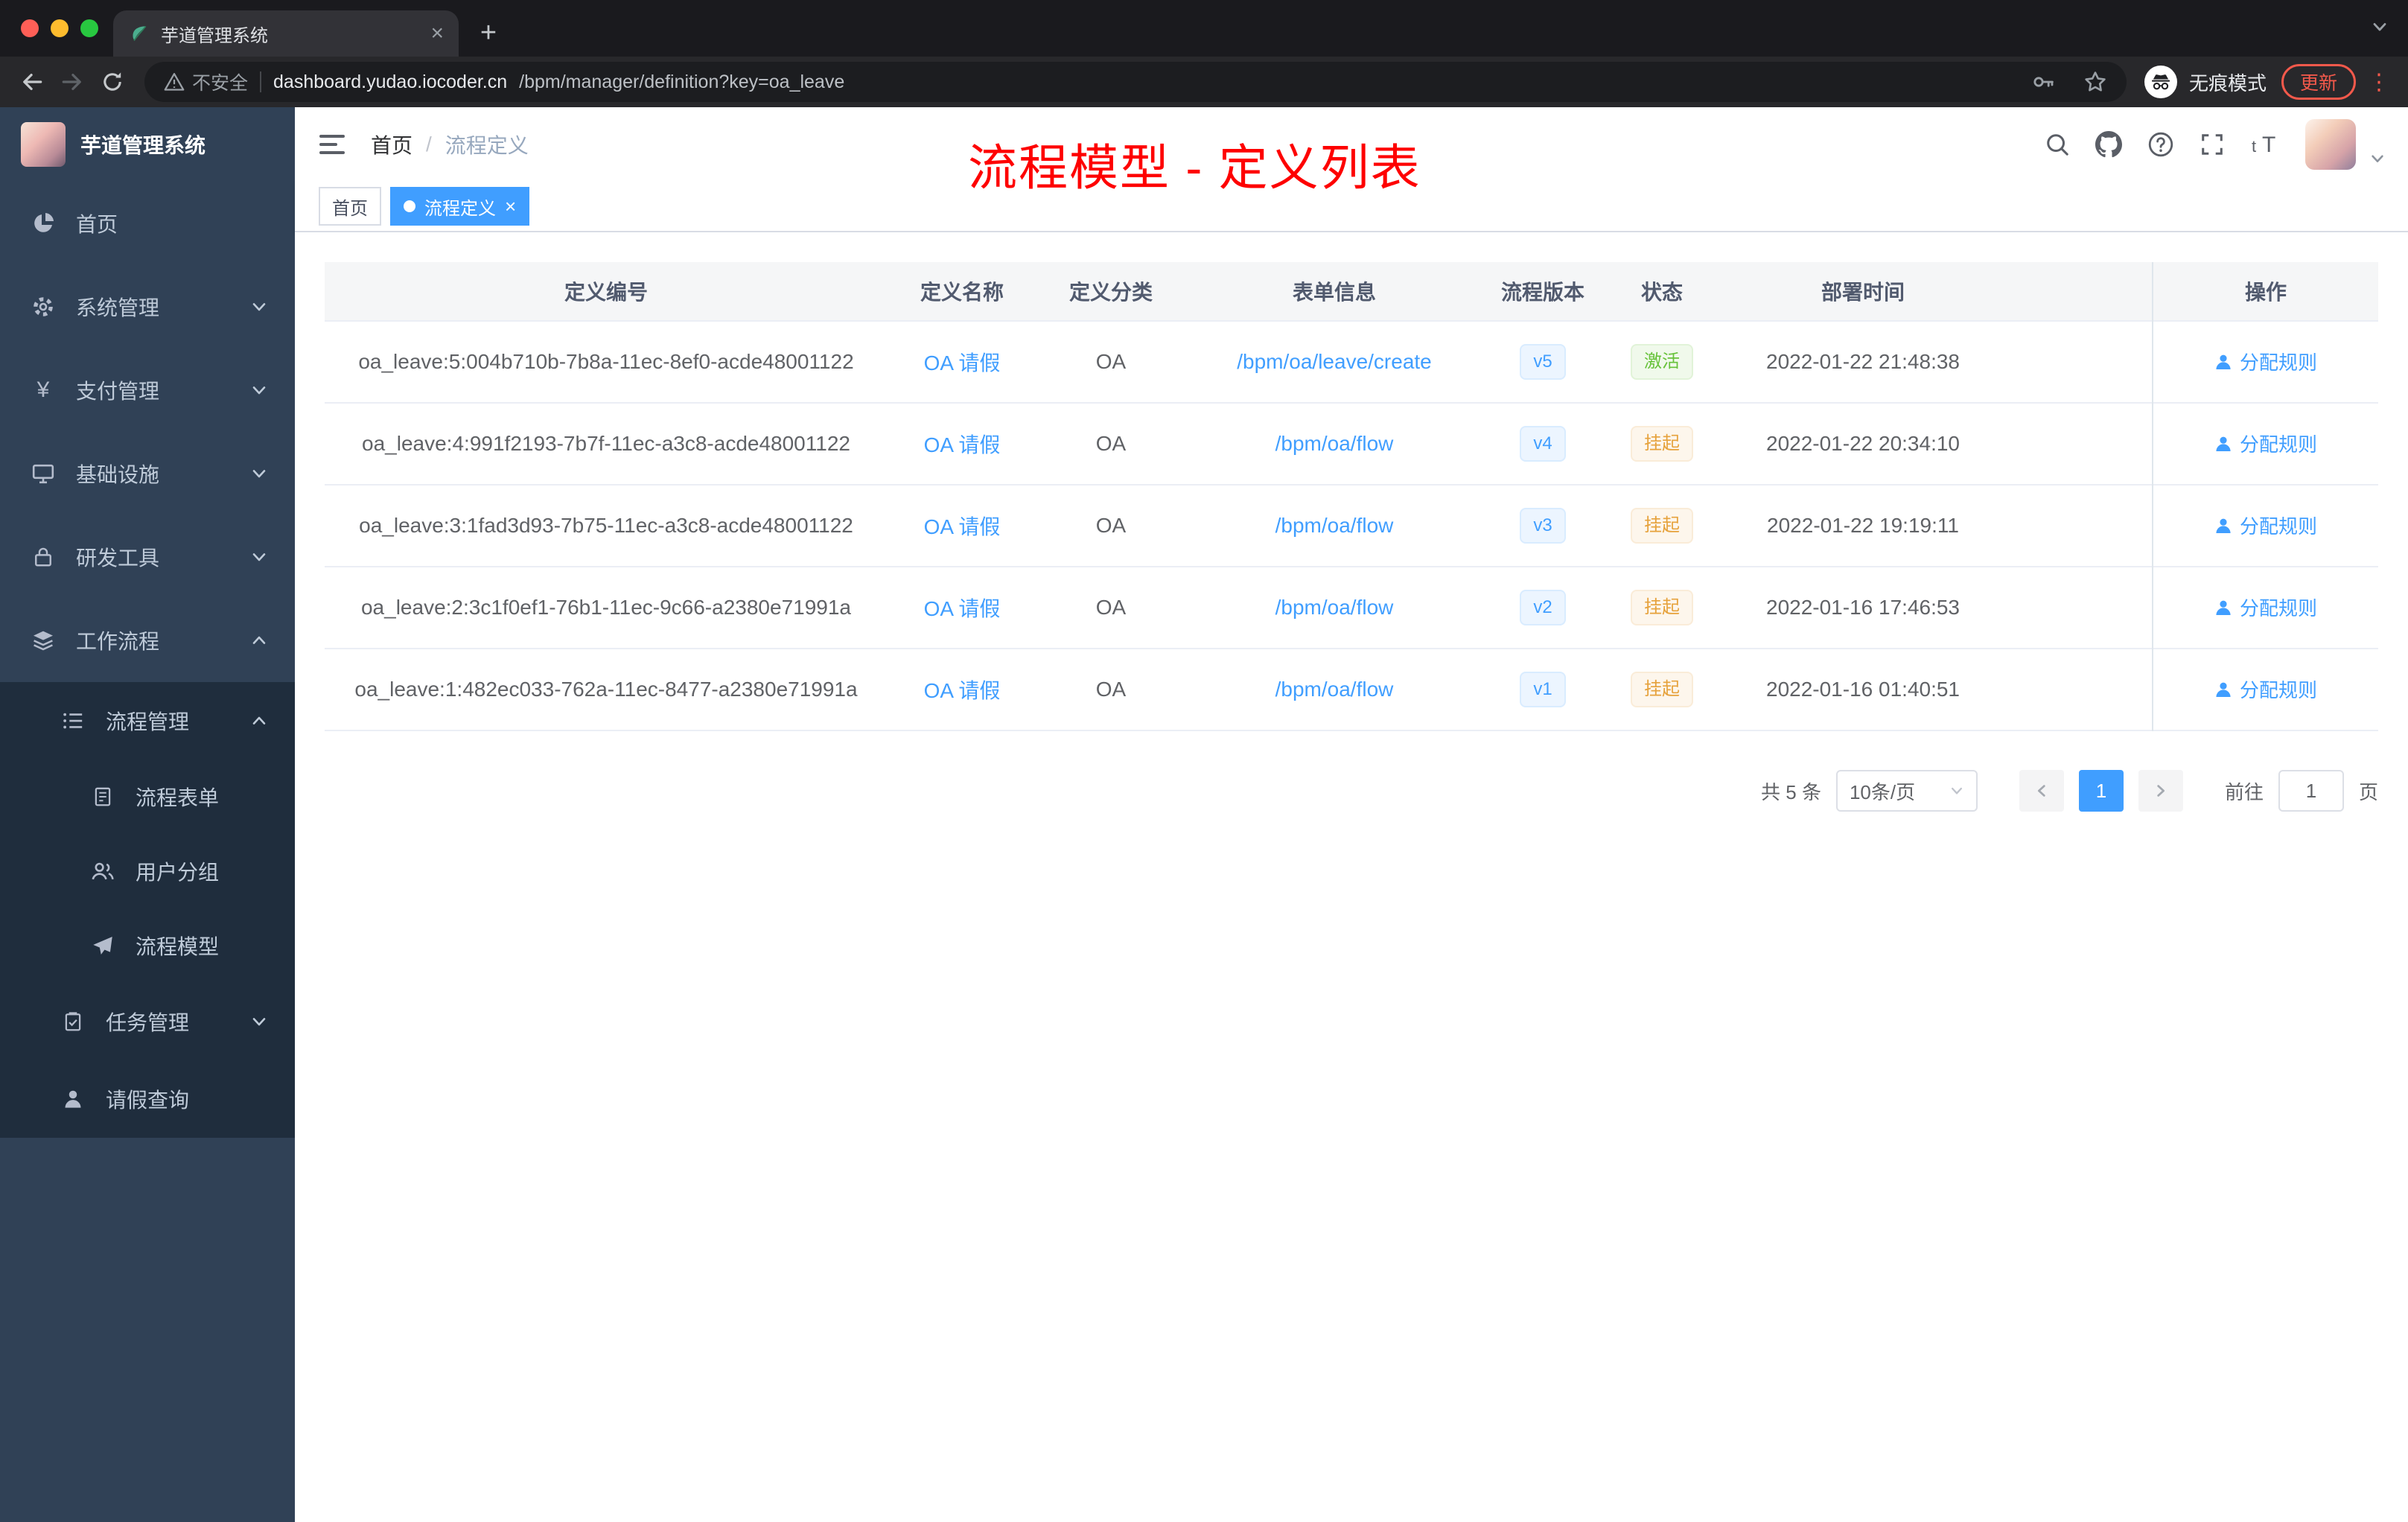 The width and height of the screenshot is (2408, 1522). What do you see at coordinates (390, 81) in the screenshot?
I see `url-domain: dashboard.yudao.iocoder.cn` at bounding box center [390, 81].